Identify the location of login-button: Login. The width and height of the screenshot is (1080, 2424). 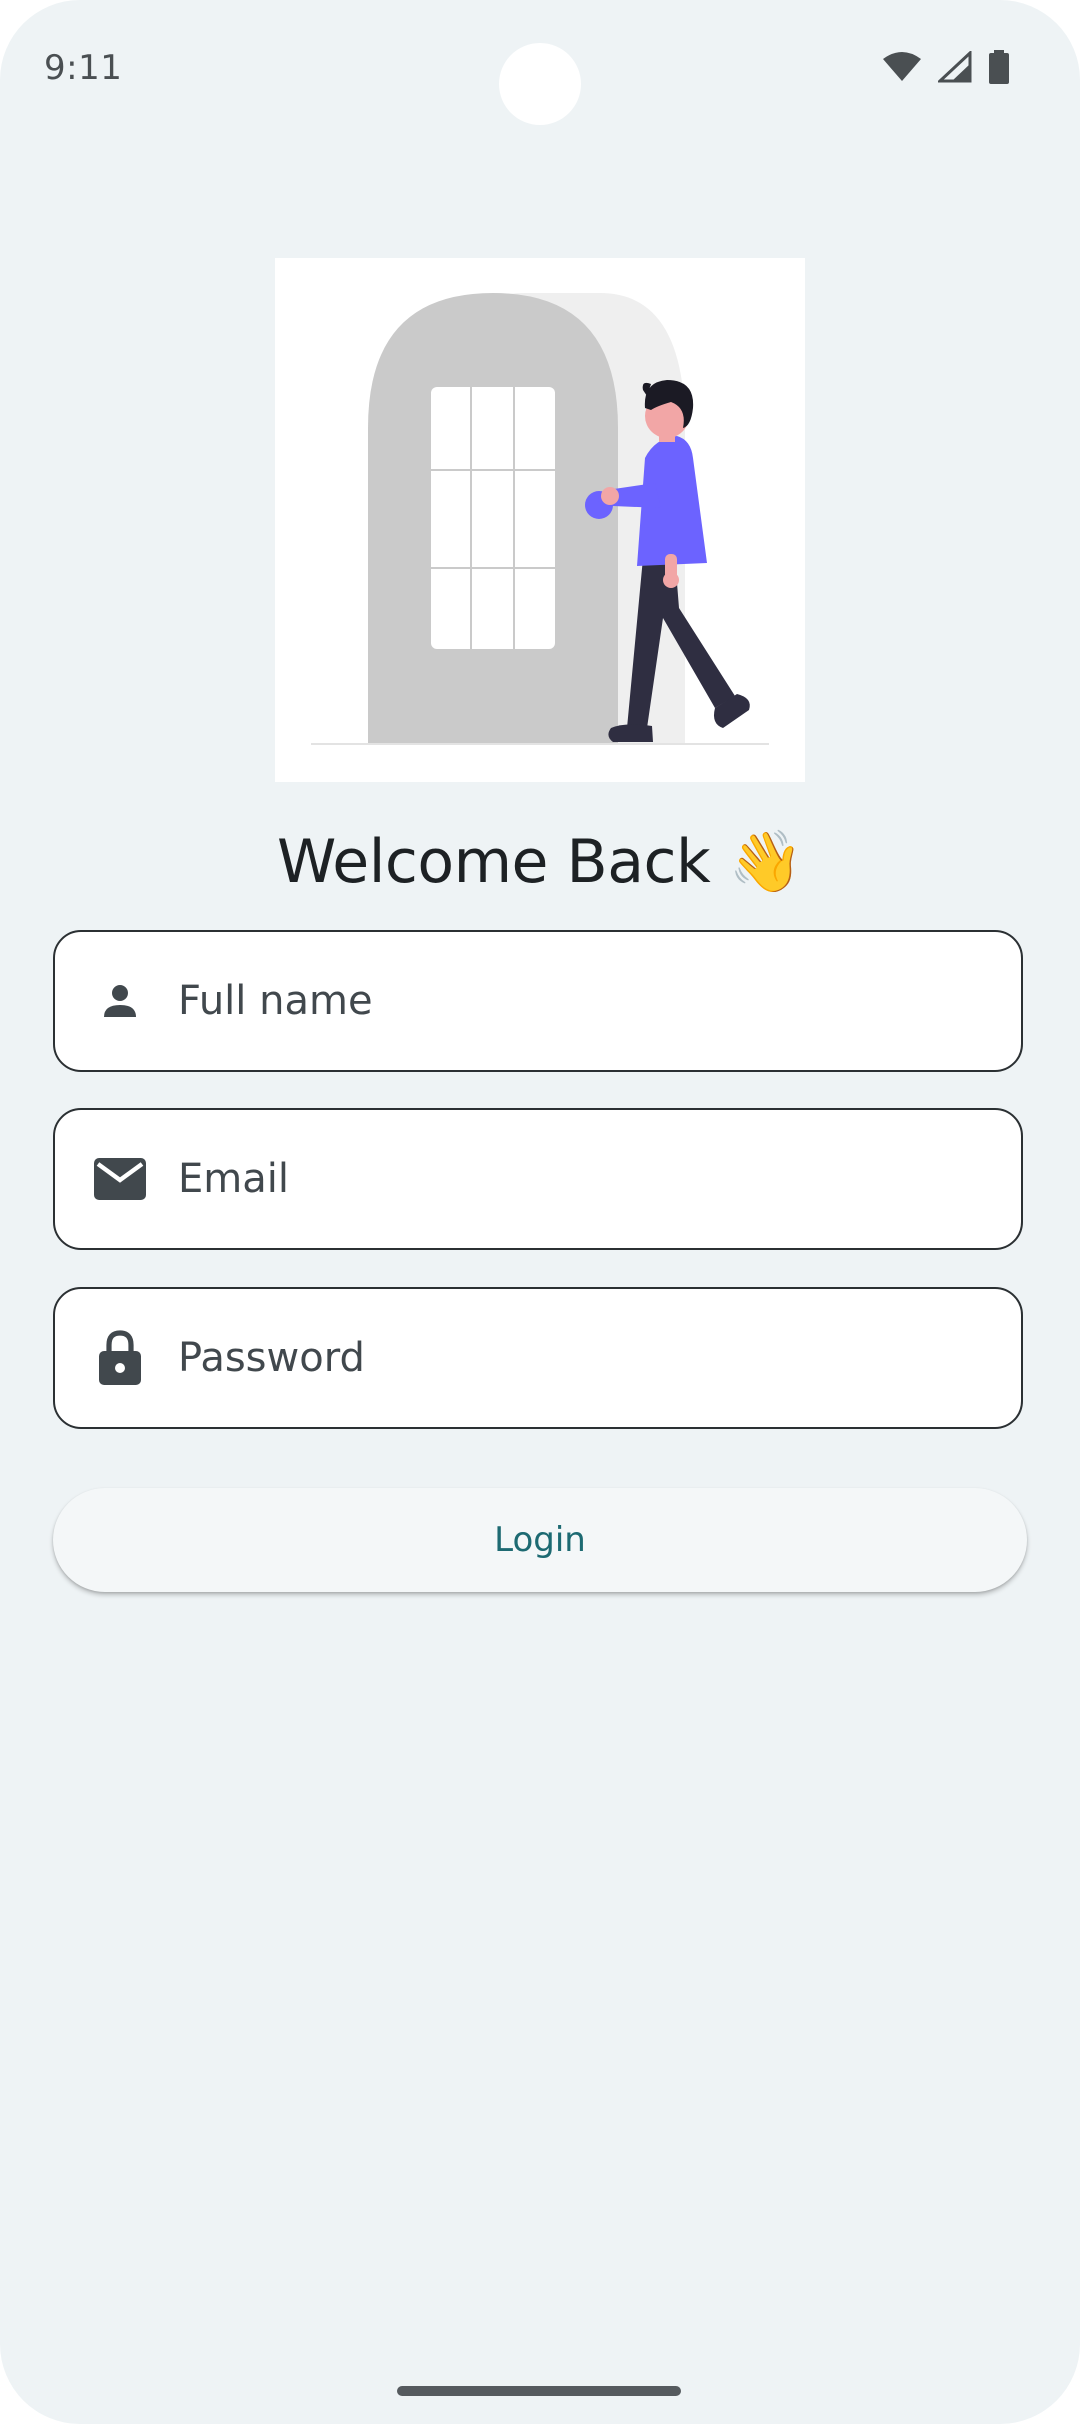
(540, 1540).